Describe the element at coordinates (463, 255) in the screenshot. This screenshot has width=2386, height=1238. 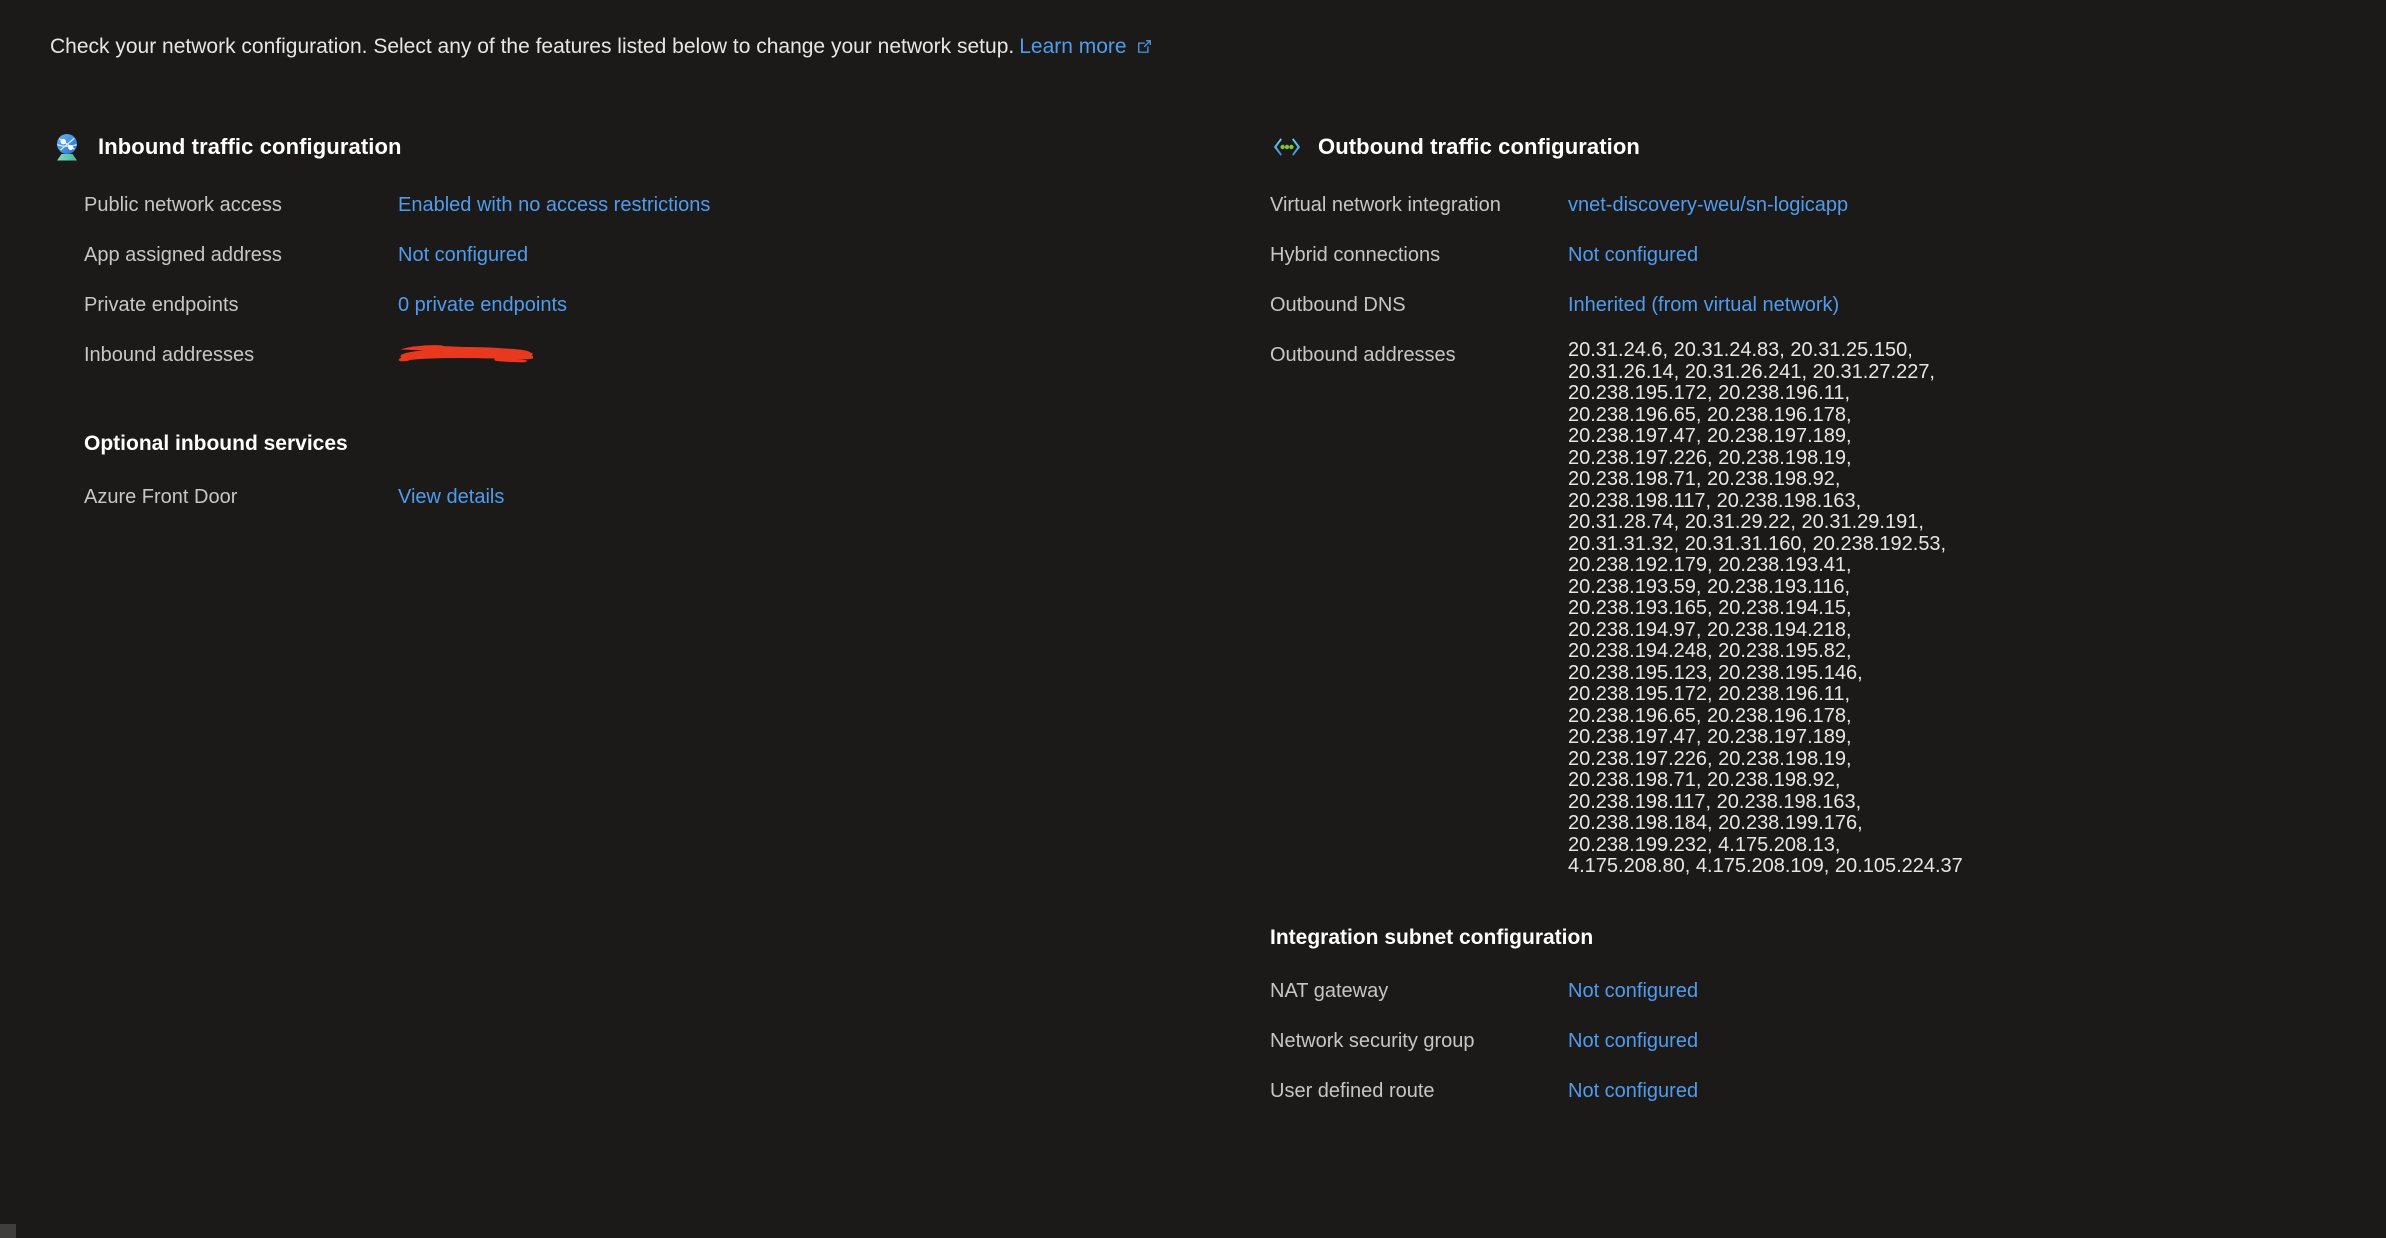
I see `app-assigned-address-value-link: Not configured` at that location.